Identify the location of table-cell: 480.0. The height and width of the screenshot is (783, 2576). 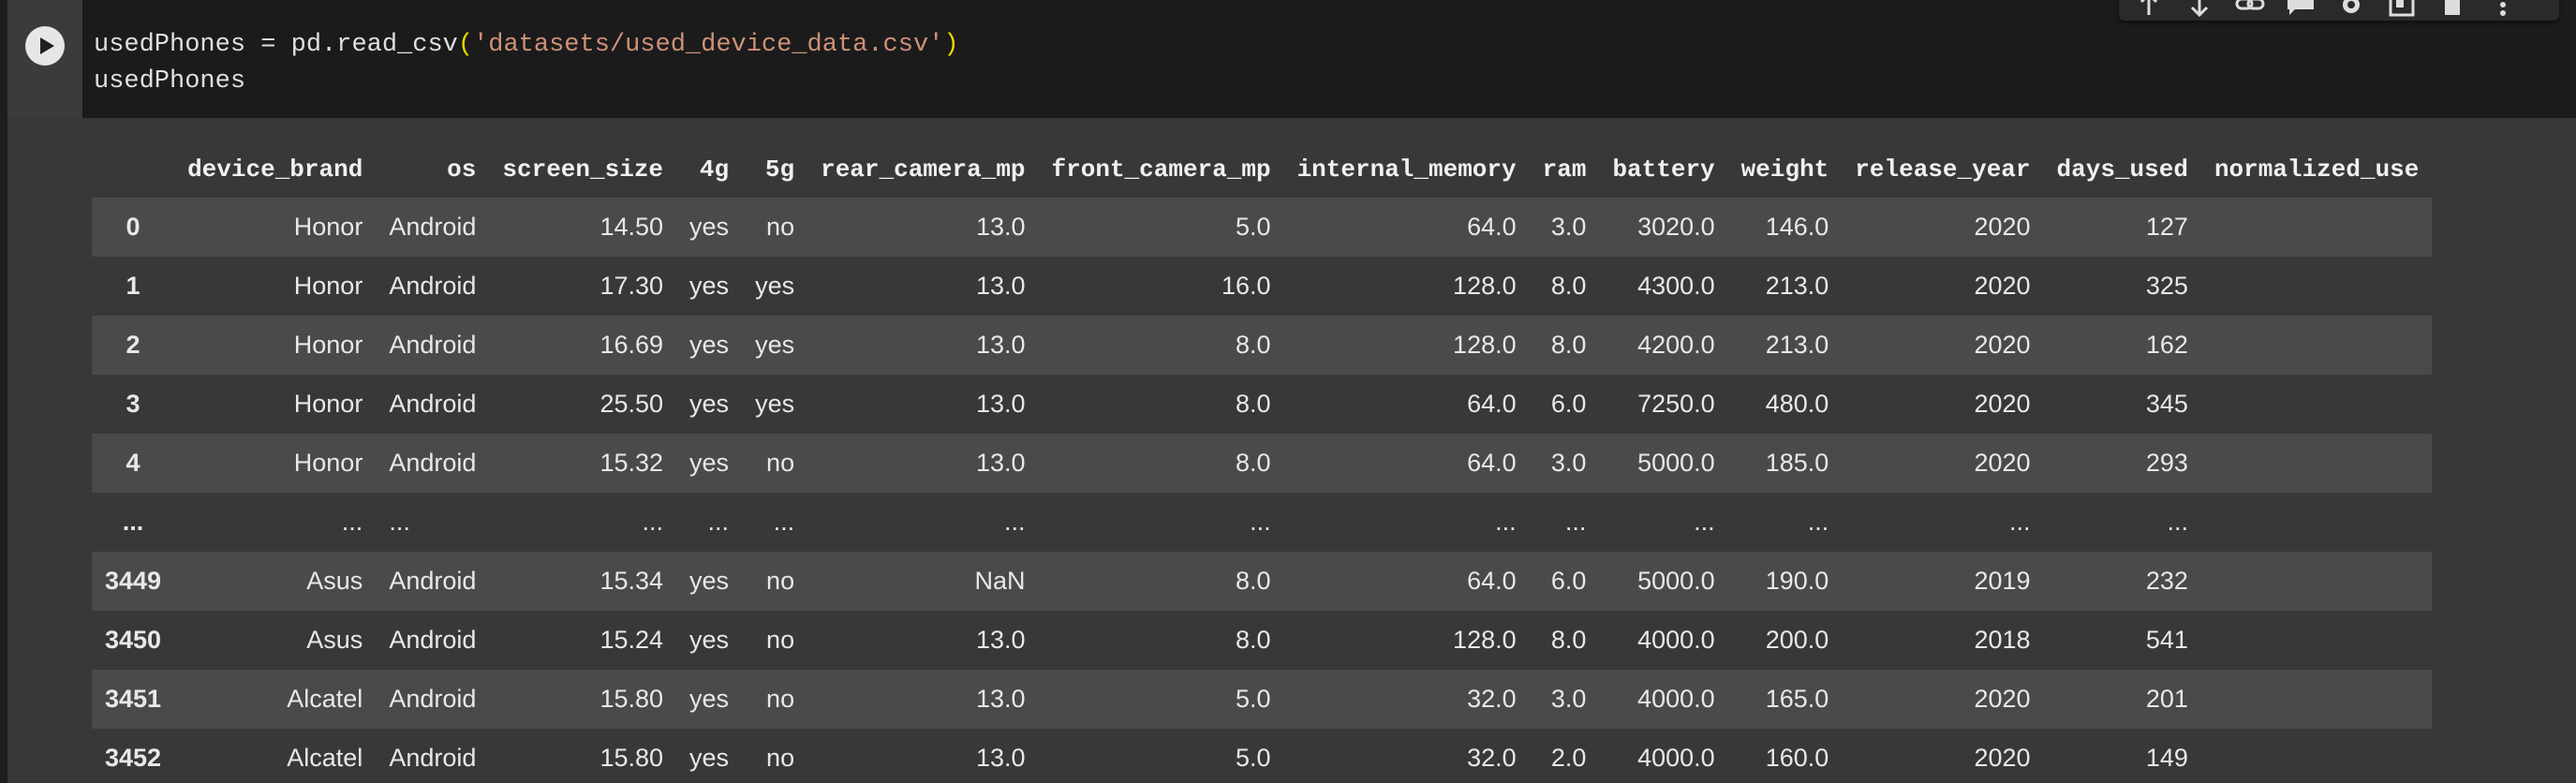
(1797, 404).